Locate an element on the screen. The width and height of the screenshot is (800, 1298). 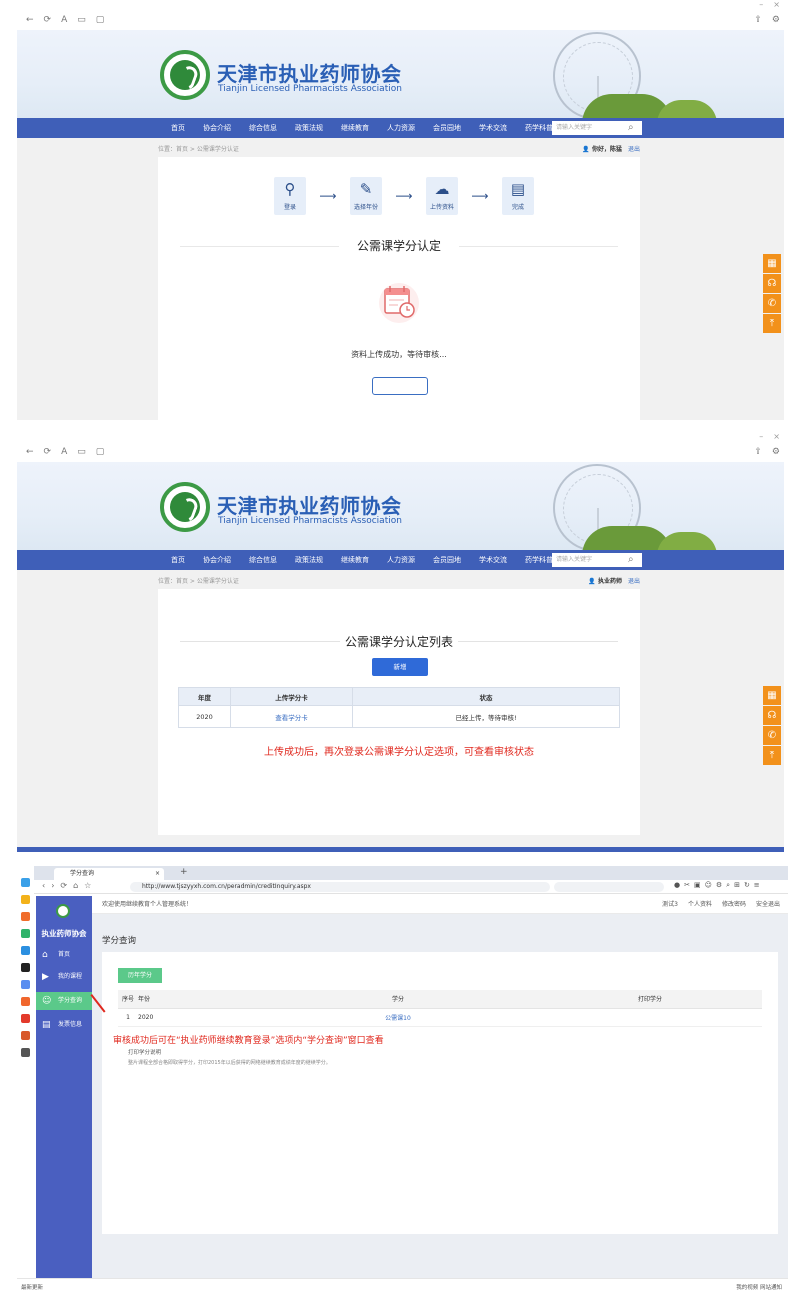
browser-search-field is located at coordinates (609, 887).